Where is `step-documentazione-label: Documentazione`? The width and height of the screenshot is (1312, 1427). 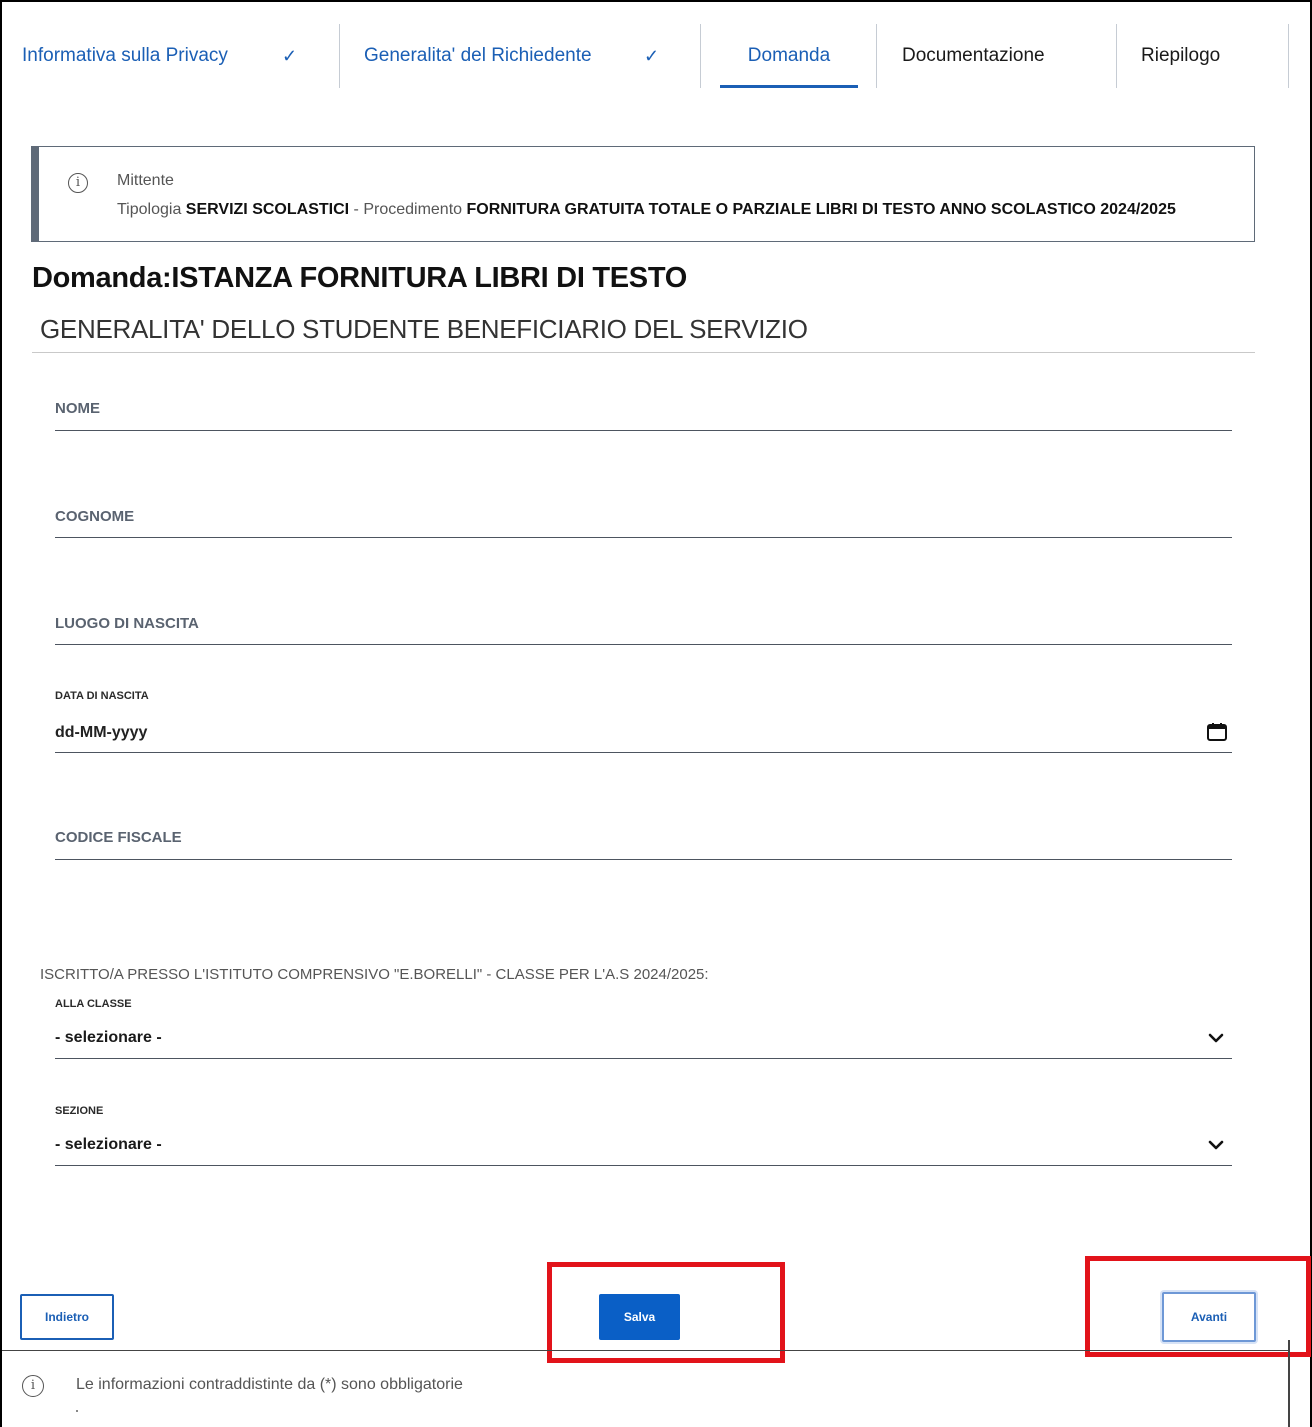 step-documentazione-label: Documentazione is located at coordinates (973, 55).